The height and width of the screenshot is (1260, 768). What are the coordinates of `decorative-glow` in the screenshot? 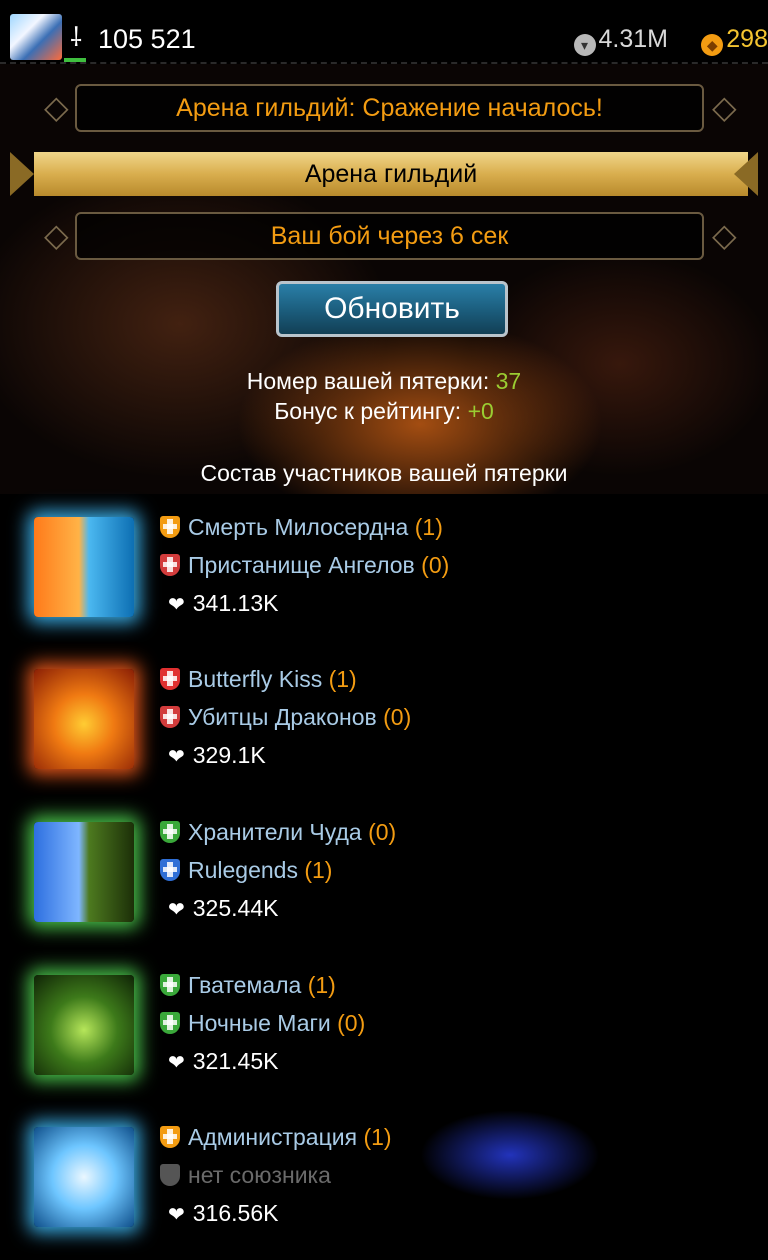 It's located at (510, 1155).